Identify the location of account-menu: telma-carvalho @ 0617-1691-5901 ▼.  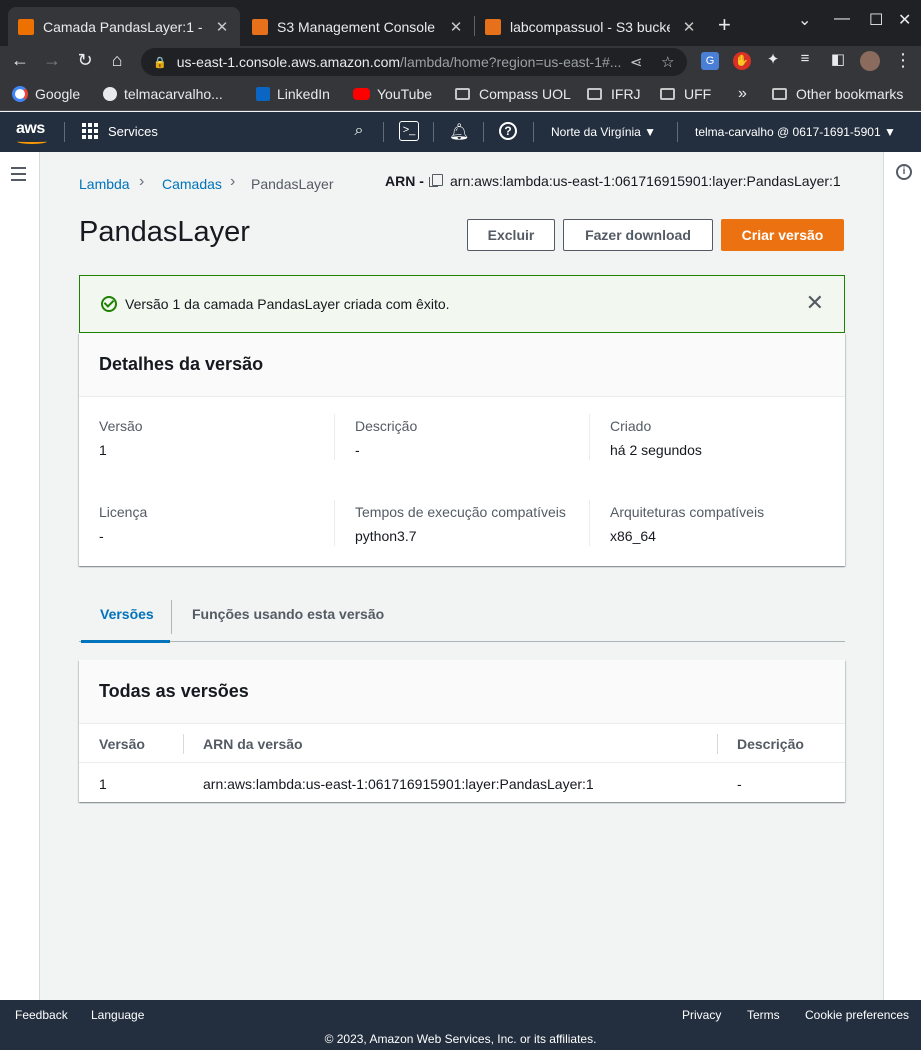
(795, 132).